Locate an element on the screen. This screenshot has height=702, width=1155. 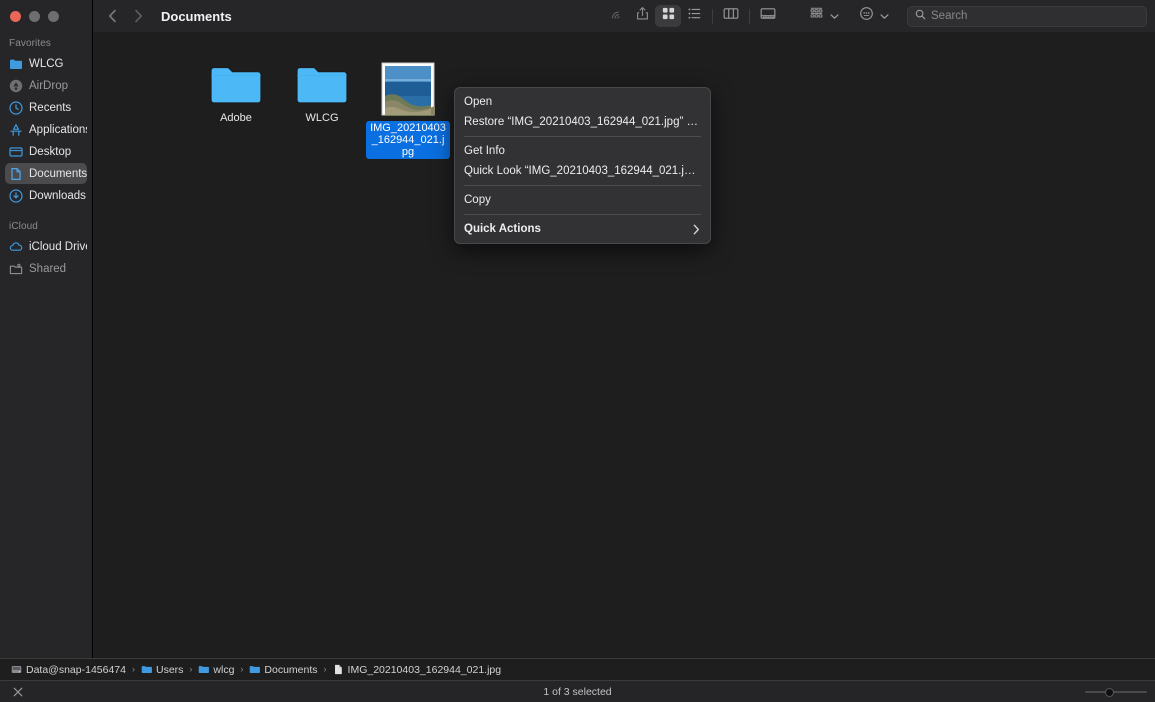
context-menu-item-copy: Copy is located at coordinates (582, 200).